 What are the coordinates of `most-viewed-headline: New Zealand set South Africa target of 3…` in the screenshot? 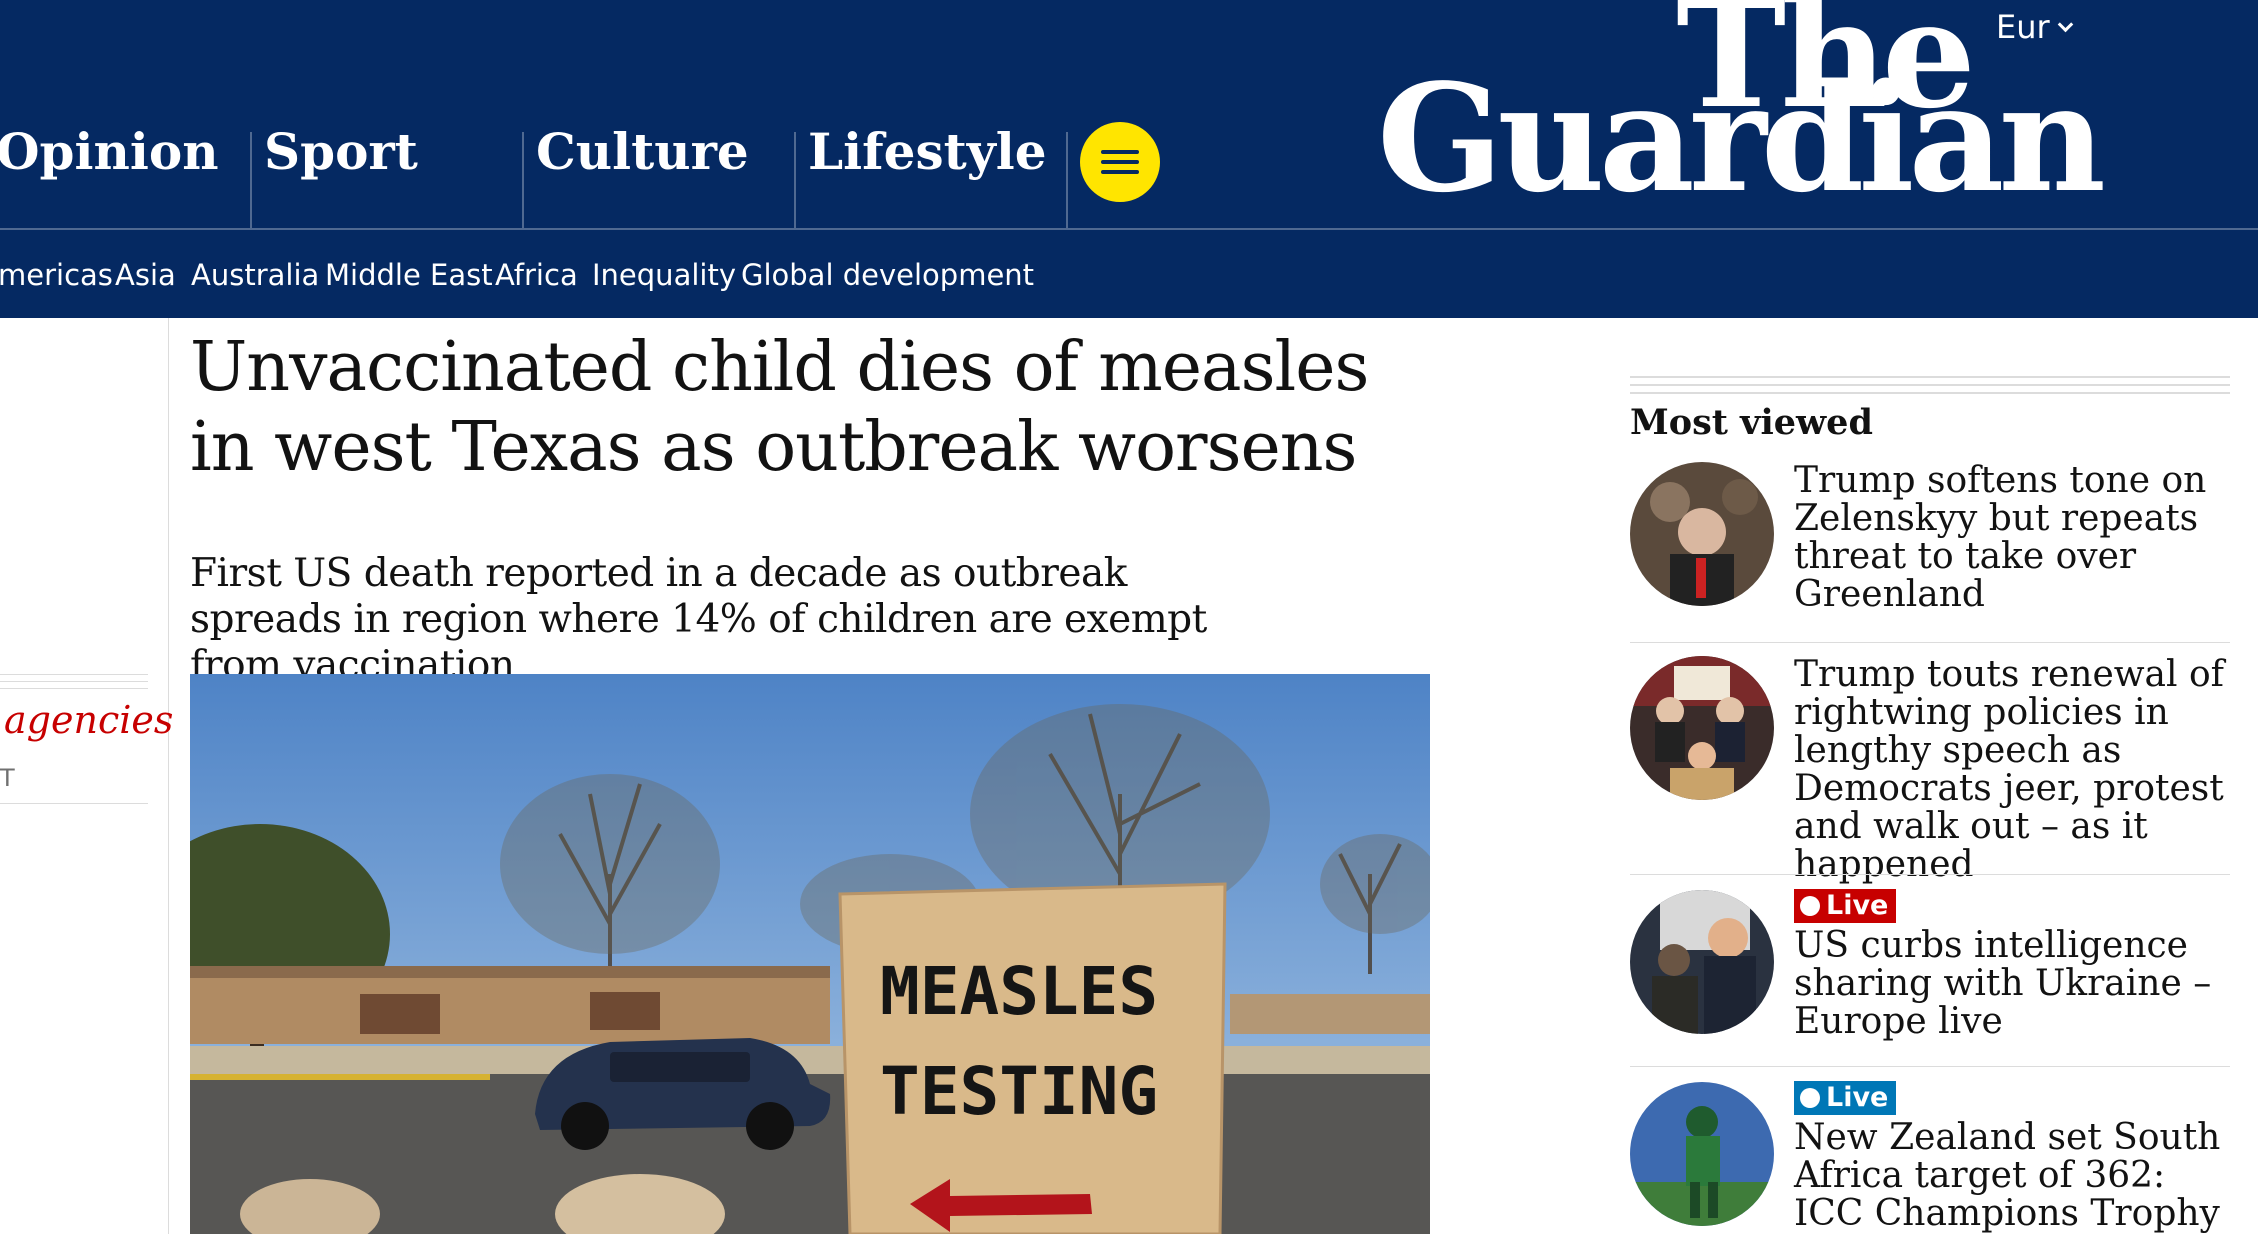 It's located at (2012, 1176).